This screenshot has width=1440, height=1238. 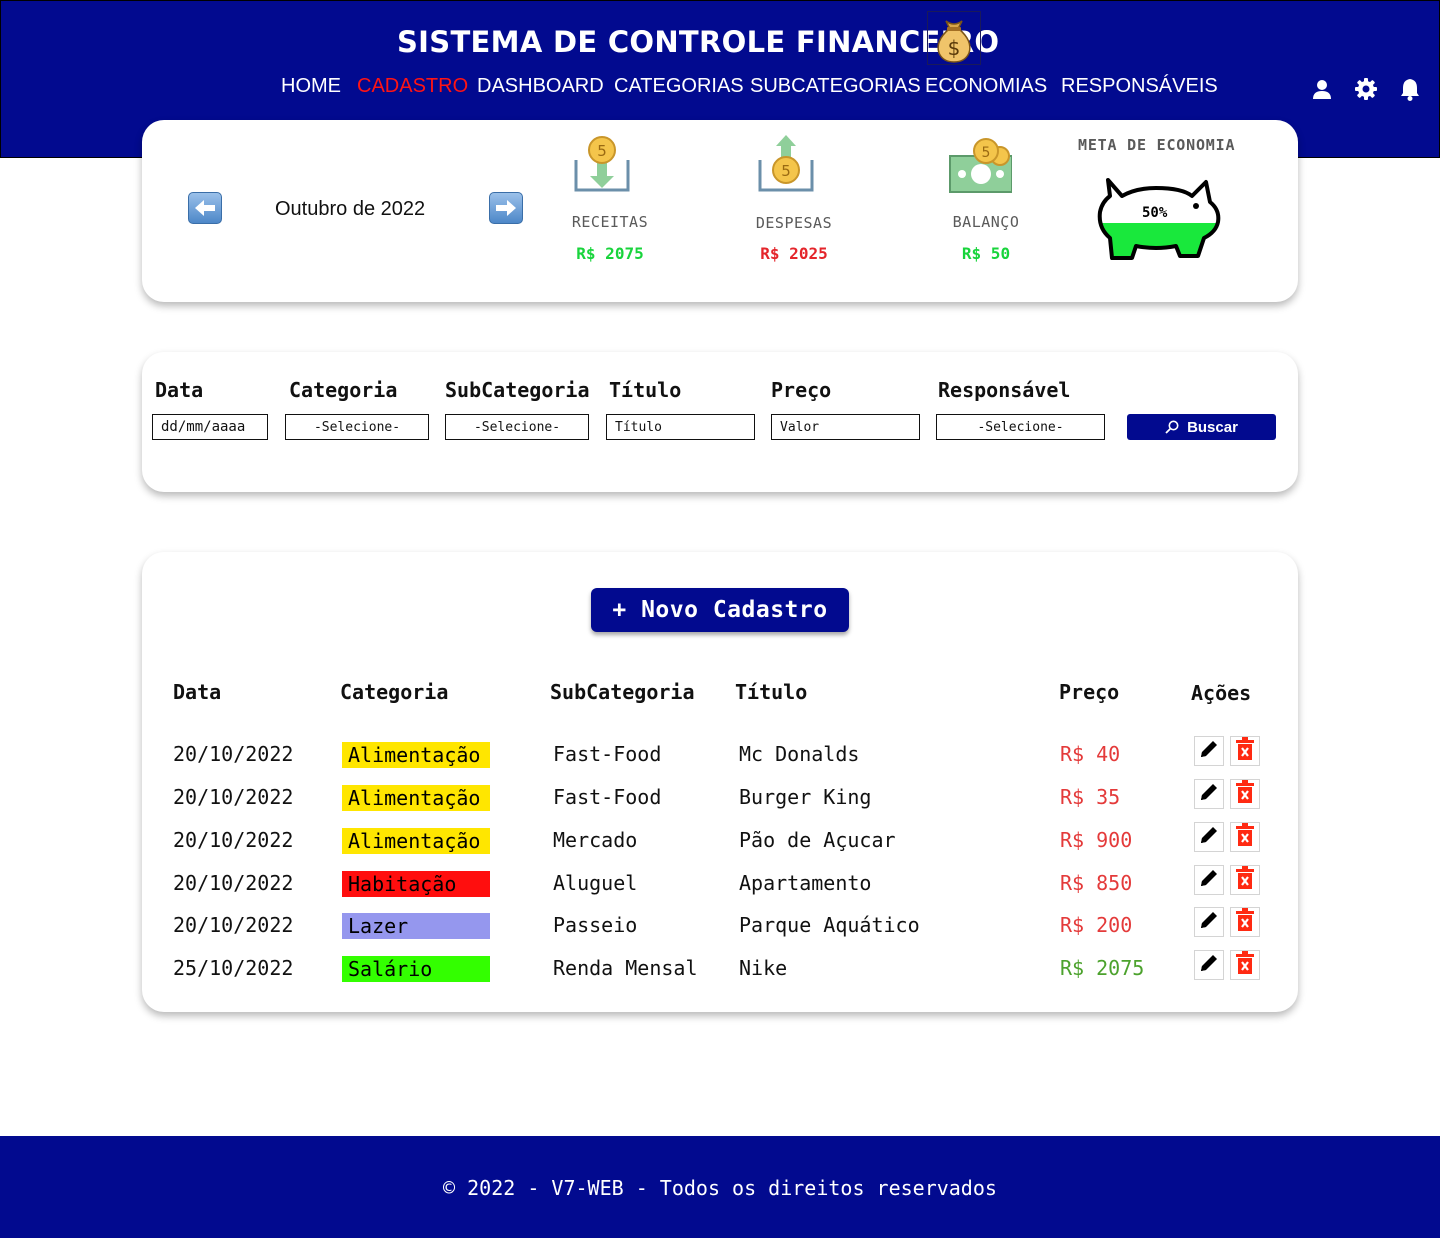 What do you see at coordinates (595, 840) in the screenshot?
I see `cell-subcategoria: Mercado` at bounding box center [595, 840].